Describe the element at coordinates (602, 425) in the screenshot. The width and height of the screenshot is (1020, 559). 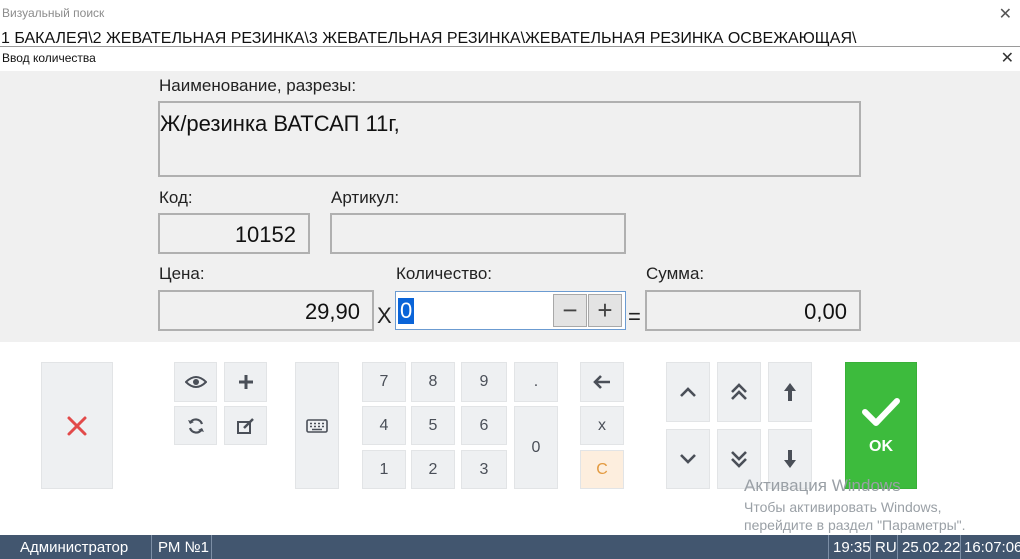
I see `multiply-button: x` at that location.